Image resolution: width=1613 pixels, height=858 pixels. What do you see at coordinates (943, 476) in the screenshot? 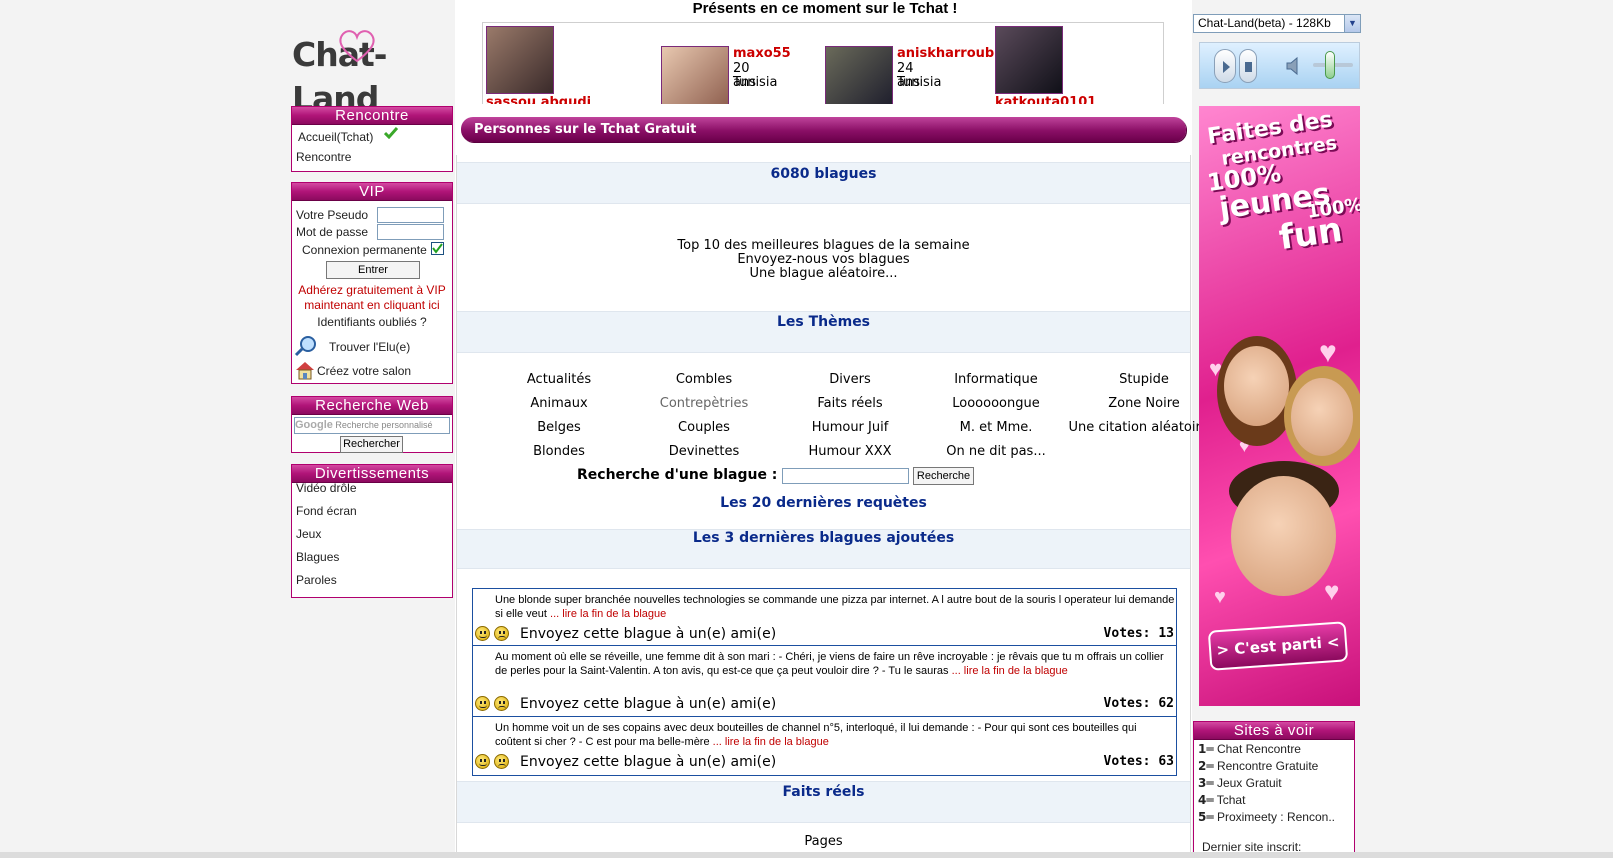
I see `joke-search-button: Recherche` at bounding box center [943, 476].